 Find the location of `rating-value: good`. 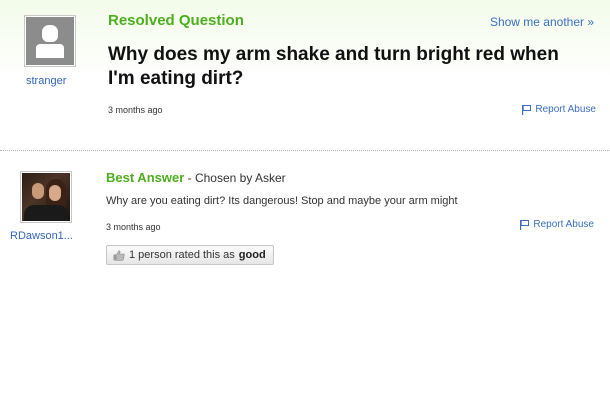

rating-value: good is located at coordinates (252, 255).